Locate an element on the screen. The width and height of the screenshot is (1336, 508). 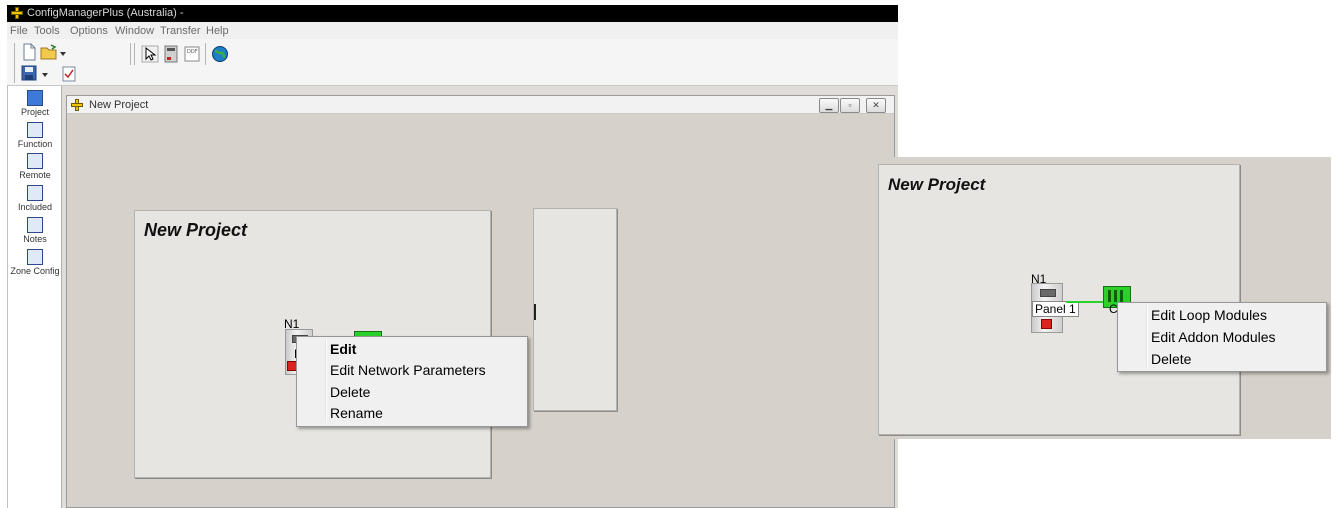
menu-bar: File Tools Options Window Transfer Help is located at coordinates (452, 30).